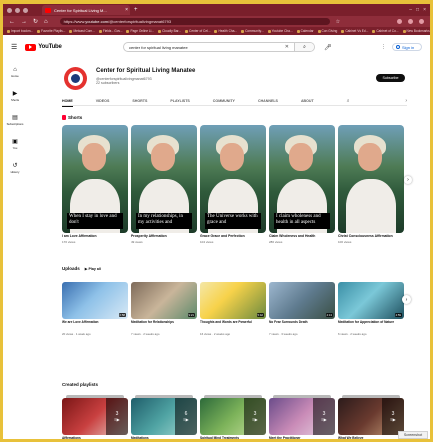 The height and width of the screenshot is (442, 433). What do you see at coordinates (371, 179) in the screenshot?
I see `short-thumbnail` at bounding box center [371, 179].